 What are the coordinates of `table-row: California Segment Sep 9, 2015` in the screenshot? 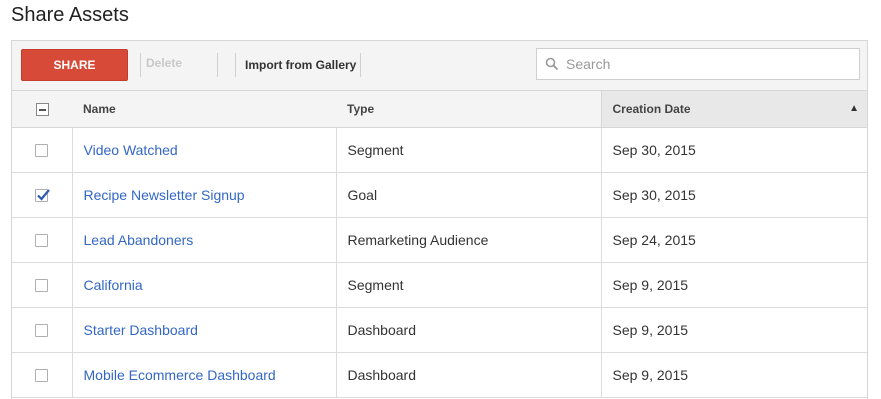 It's located at (439, 284).